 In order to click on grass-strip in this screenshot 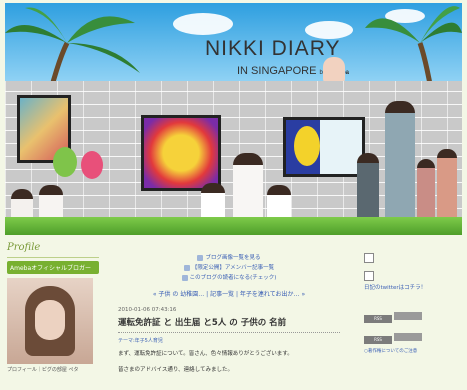, I will do `click(233, 226)`.